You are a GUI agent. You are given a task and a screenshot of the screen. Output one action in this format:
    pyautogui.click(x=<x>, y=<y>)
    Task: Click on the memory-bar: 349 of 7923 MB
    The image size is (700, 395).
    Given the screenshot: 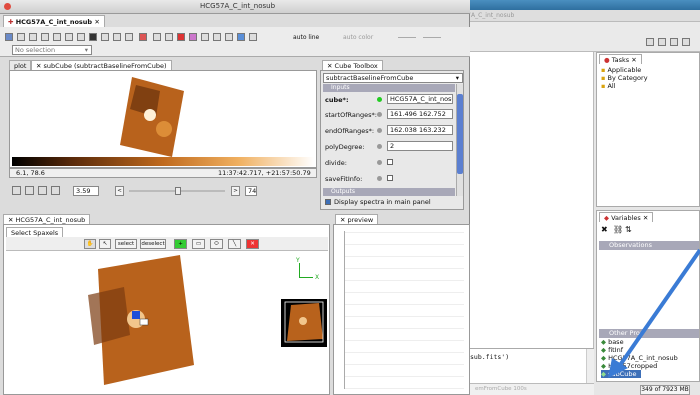 What is the action you would take?
    pyautogui.click(x=665, y=390)
    